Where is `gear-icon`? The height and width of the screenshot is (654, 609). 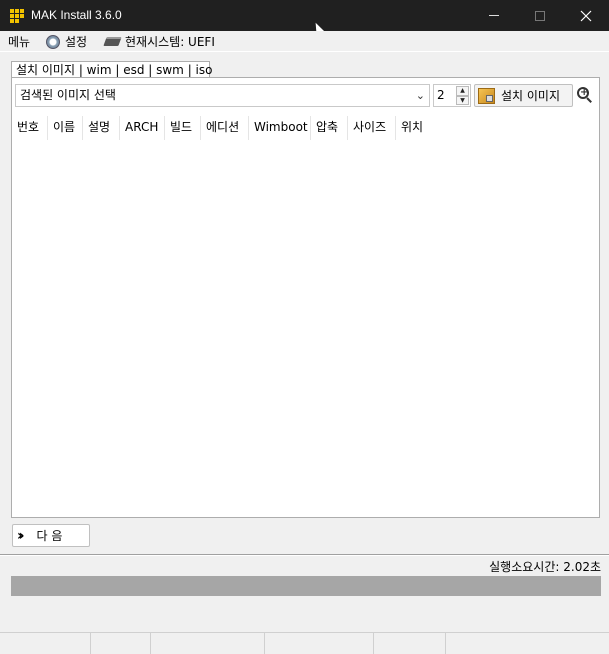 gear-icon is located at coordinates (53, 41).